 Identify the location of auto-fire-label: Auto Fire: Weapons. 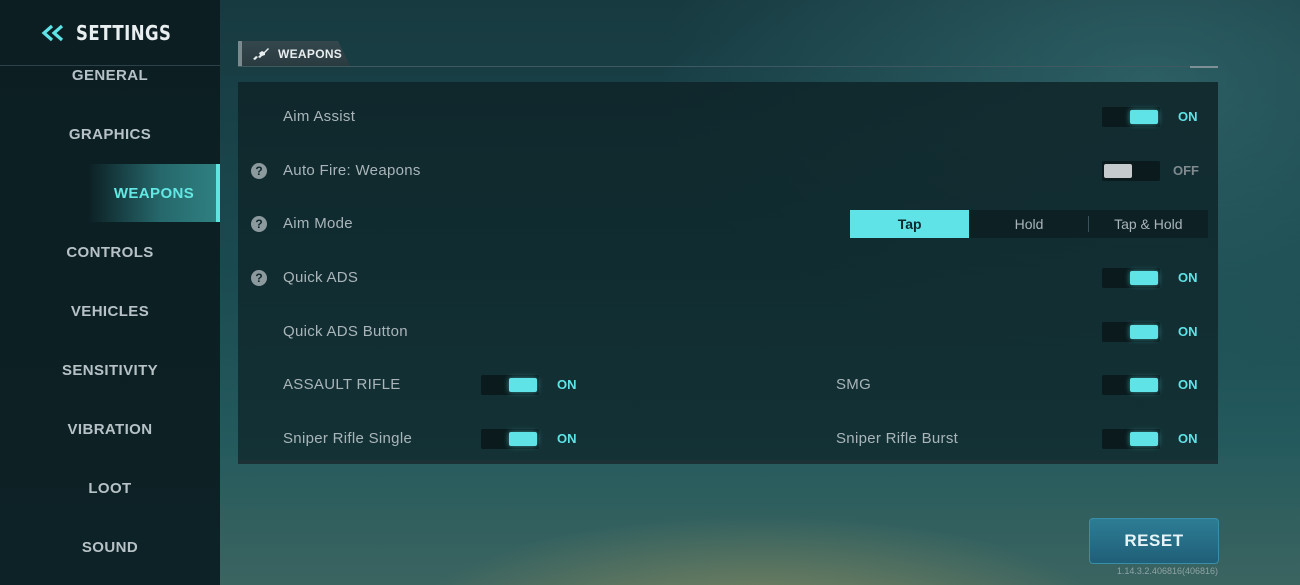
(352, 170).